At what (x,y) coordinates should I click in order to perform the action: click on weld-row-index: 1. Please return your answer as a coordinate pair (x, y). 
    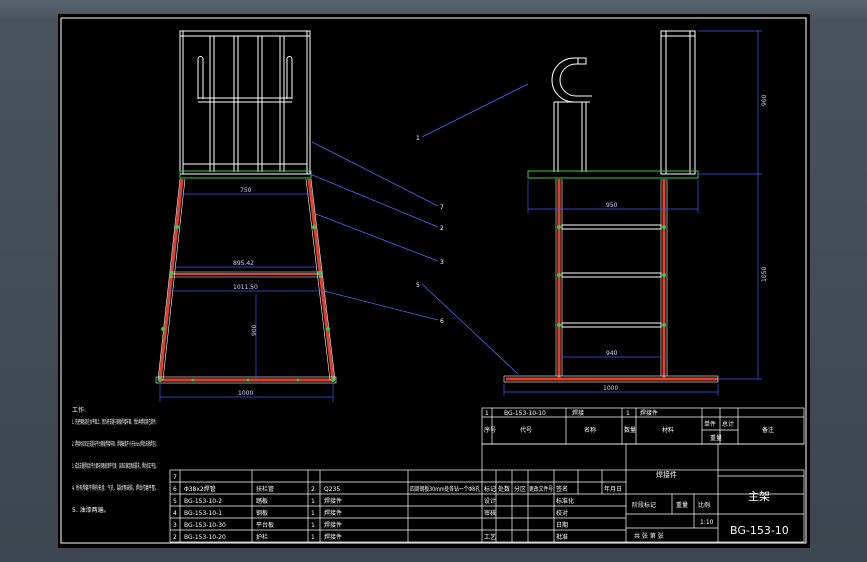
    Looking at the image, I should click on (487, 413).